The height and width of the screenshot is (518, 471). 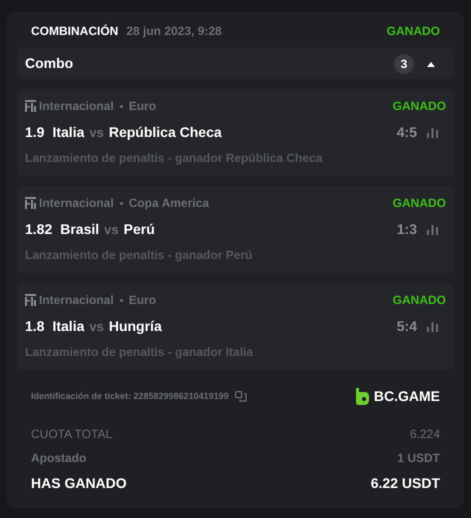 What do you see at coordinates (165, 132) in the screenshot?
I see `away-team: República Checa` at bounding box center [165, 132].